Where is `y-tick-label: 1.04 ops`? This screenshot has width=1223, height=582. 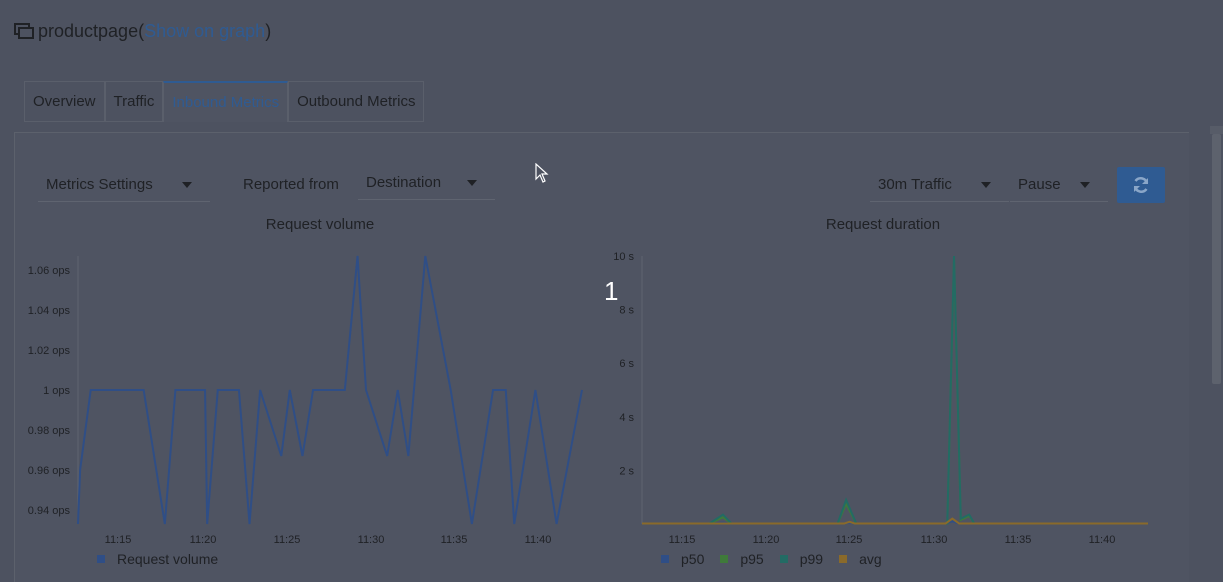
y-tick-label: 1.04 ops is located at coordinates (49, 311).